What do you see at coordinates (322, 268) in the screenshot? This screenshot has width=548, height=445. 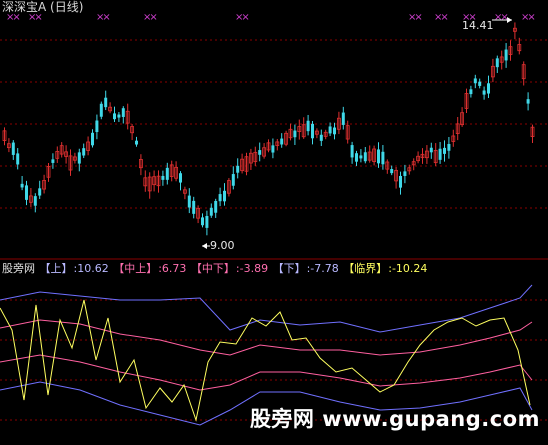 I see `legend-lower-value: :-7.78` at bounding box center [322, 268].